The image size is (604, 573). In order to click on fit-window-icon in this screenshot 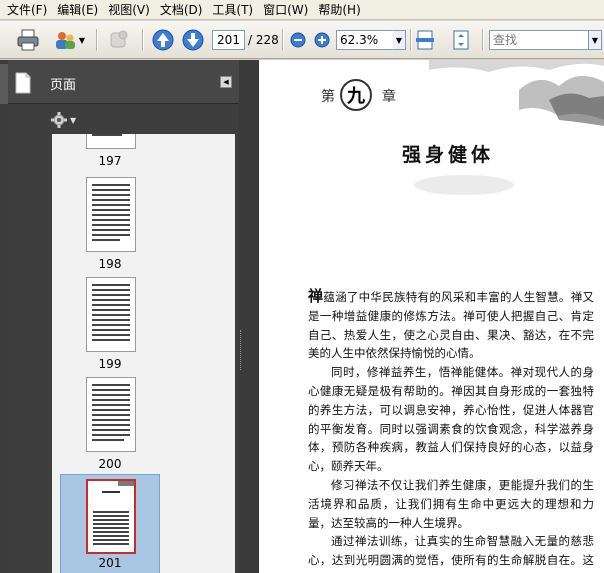, I will do `click(461, 40)`.